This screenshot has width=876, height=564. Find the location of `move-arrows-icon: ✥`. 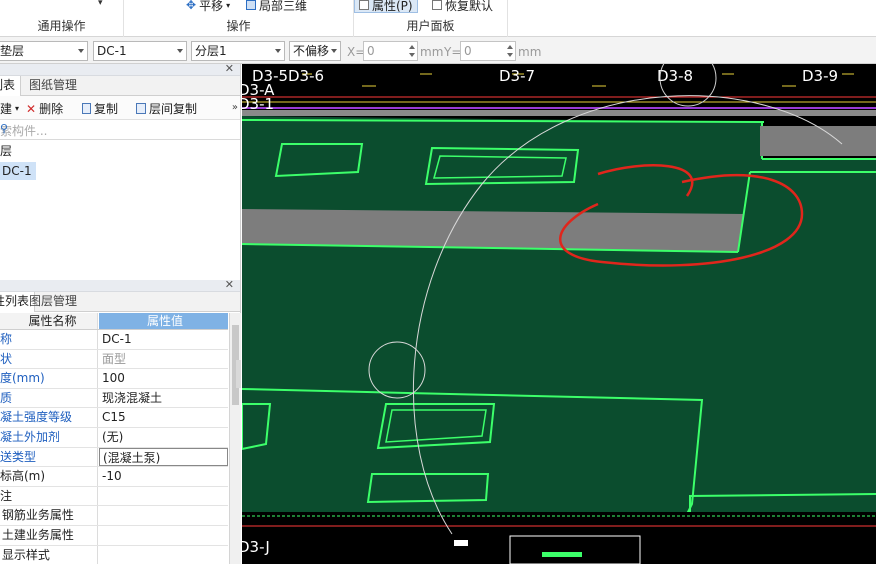

move-arrows-icon: ✥ is located at coordinates (191, 6).